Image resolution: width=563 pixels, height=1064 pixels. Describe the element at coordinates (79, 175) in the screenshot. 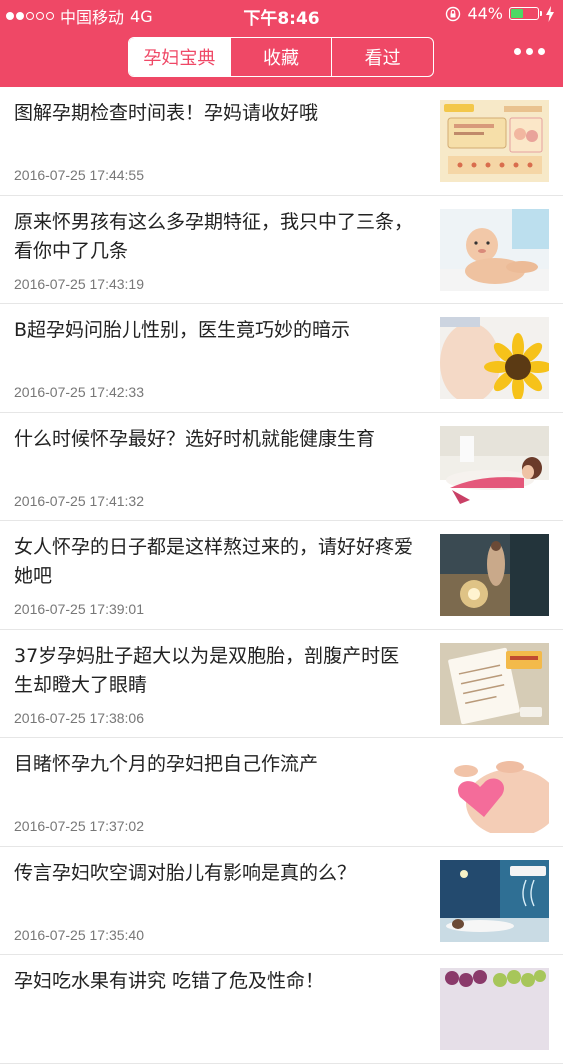

I see `article-timestamp: 2016-07-25 17:44:55` at that location.